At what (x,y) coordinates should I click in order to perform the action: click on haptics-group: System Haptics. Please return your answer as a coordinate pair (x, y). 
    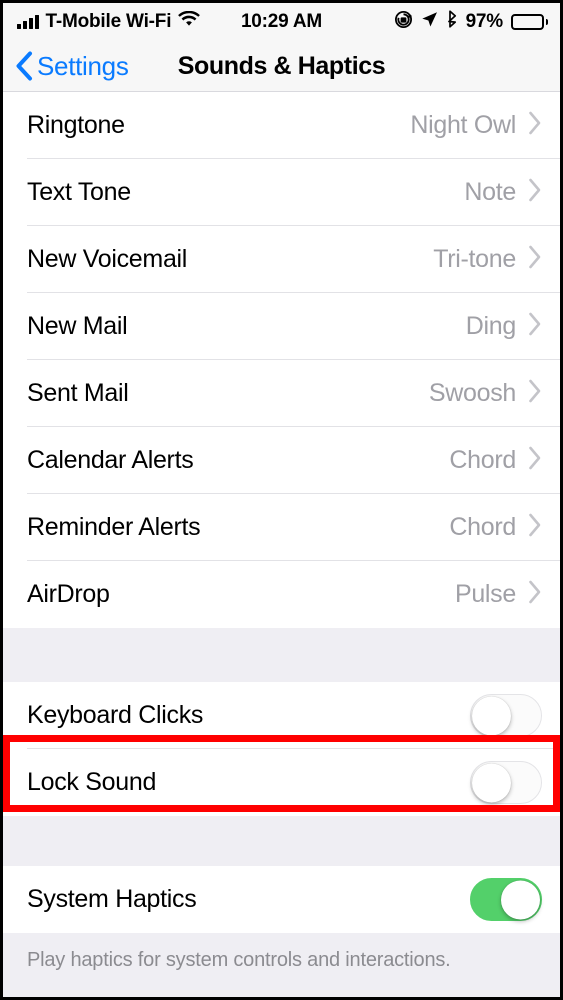
    Looking at the image, I should click on (281, 899).